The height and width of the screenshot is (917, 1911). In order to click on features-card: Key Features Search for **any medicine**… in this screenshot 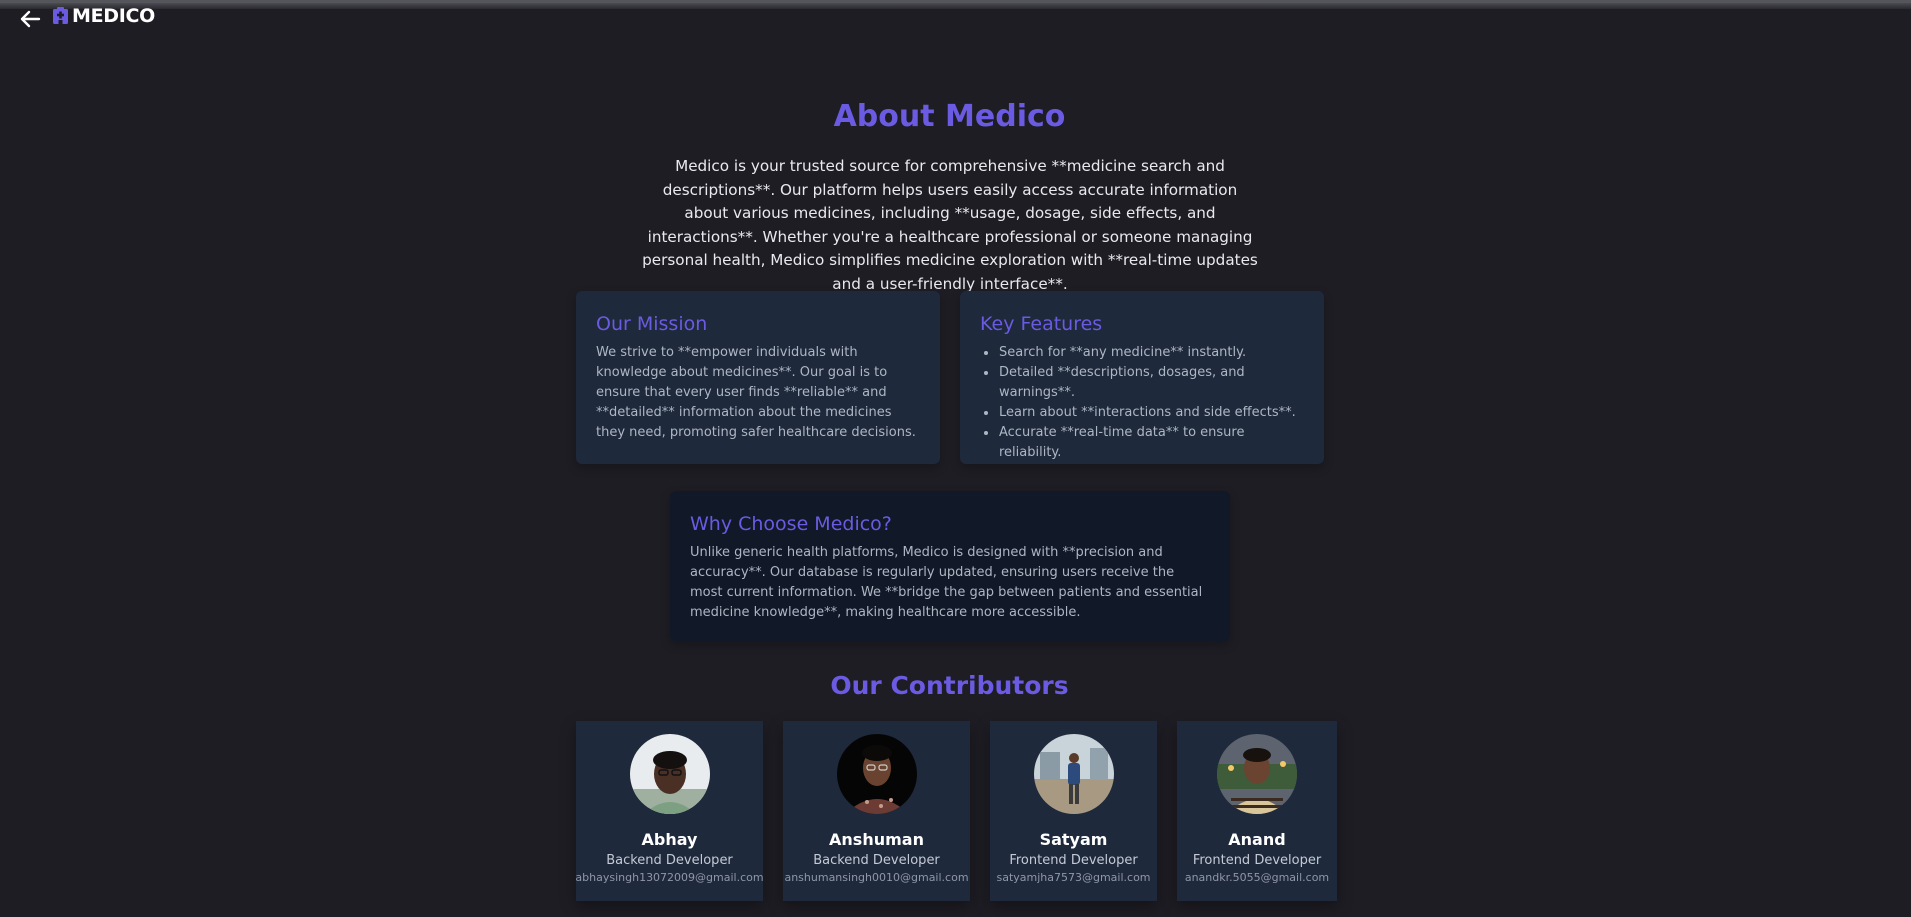, I will do `click(1142, 377)`.